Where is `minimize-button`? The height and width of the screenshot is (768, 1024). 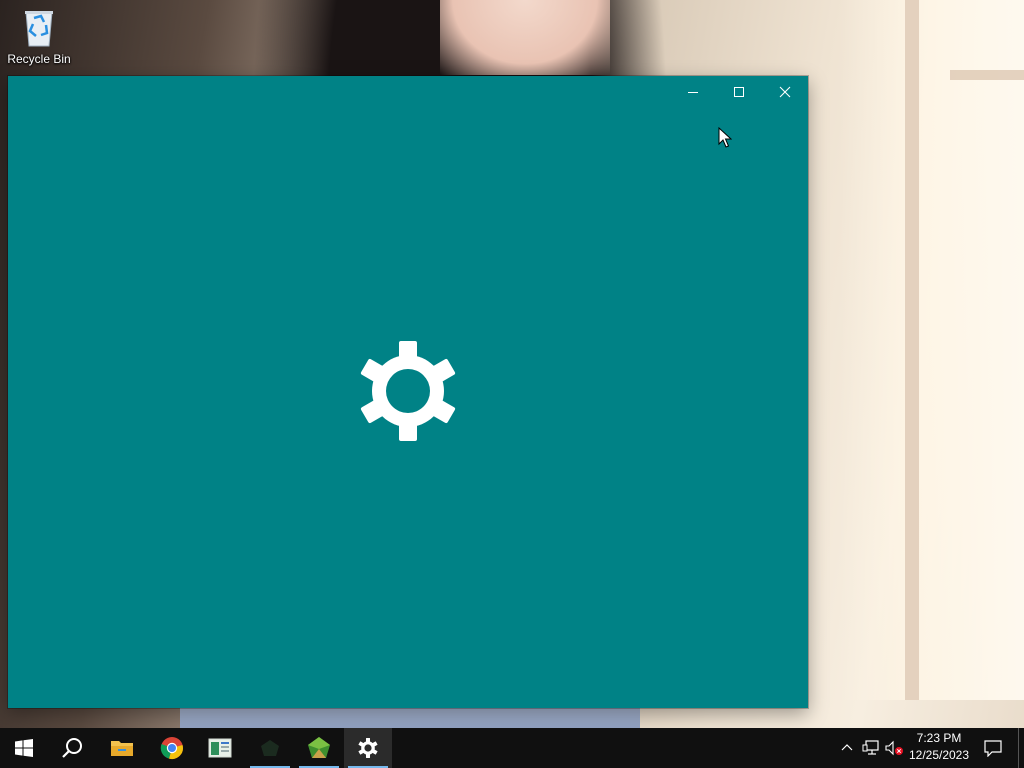 minimize-button is located at coordinates (693, 92).